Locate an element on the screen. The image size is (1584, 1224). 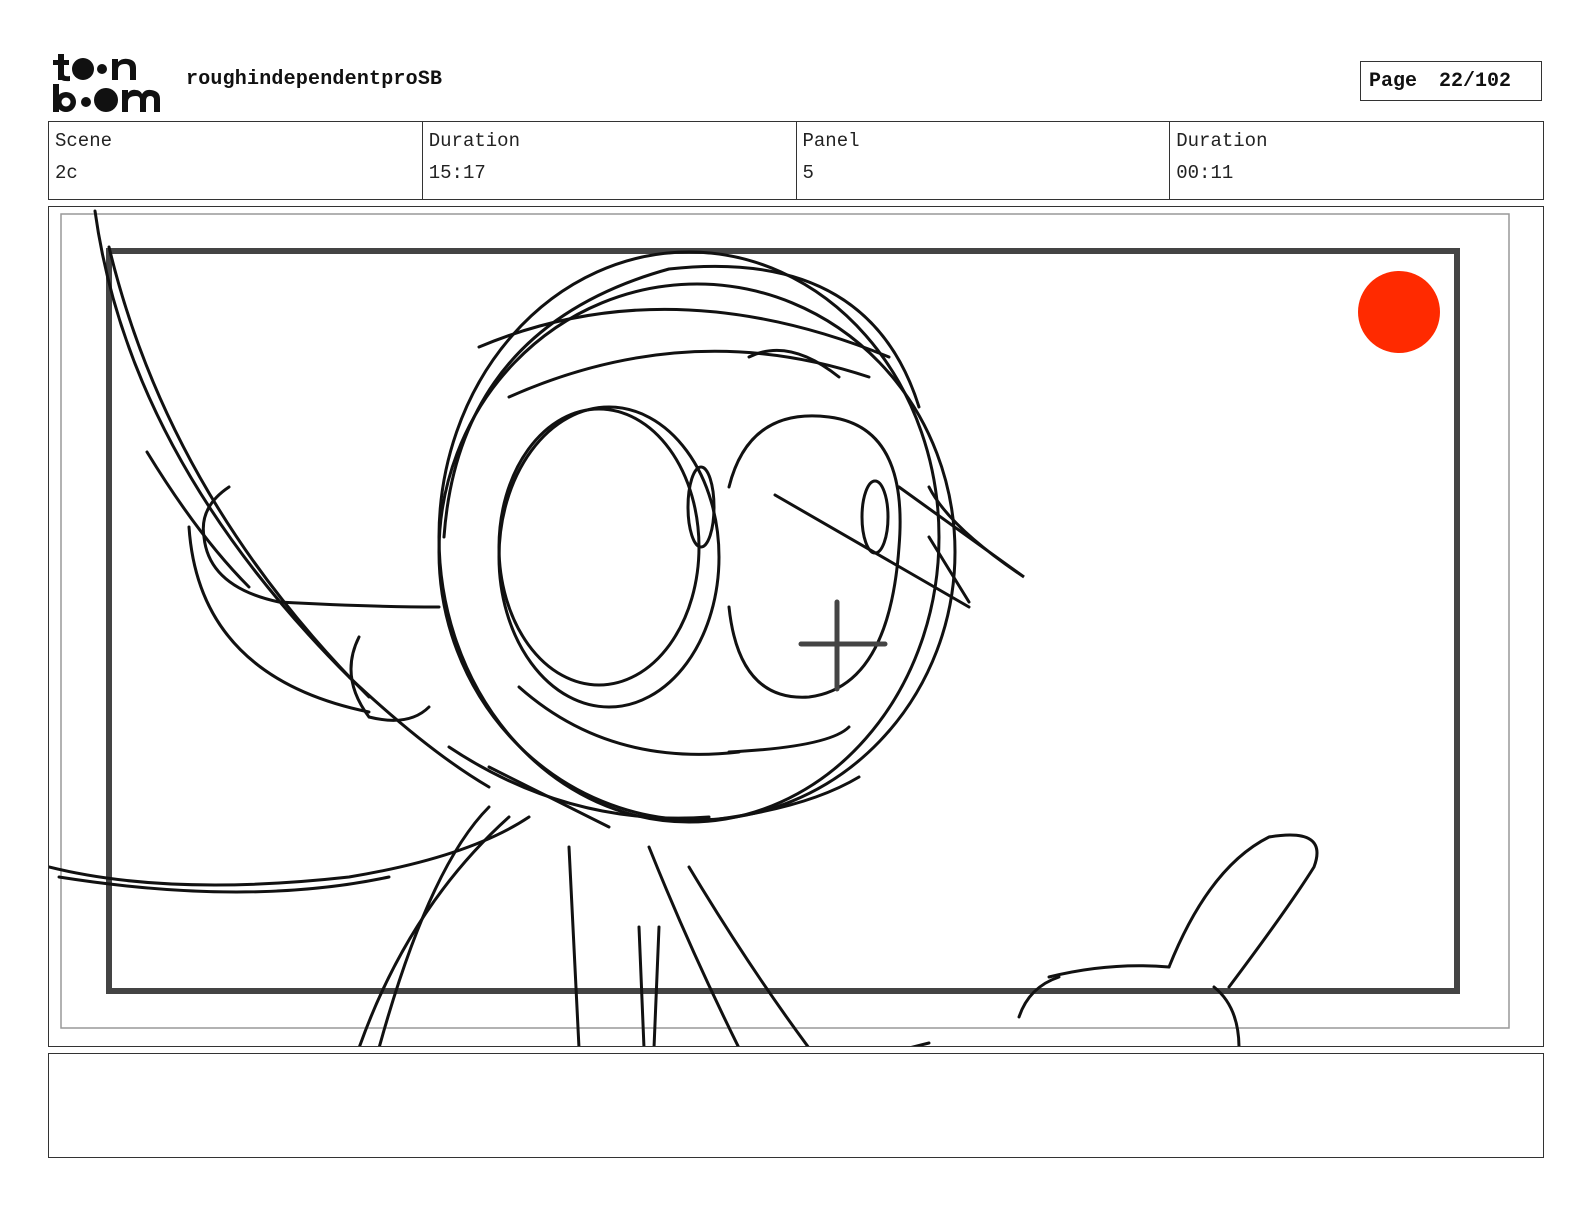
panel-duration-cell: Duration 00:11 is located at coordinates (1356, 160).